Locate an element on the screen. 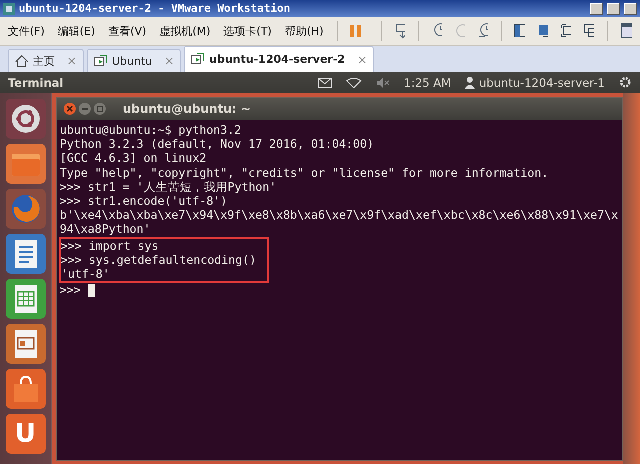 Image resolution: width=640 pixels, height=464 pixels. ubuntu-logo-icon is located at coordinates (26, 119).